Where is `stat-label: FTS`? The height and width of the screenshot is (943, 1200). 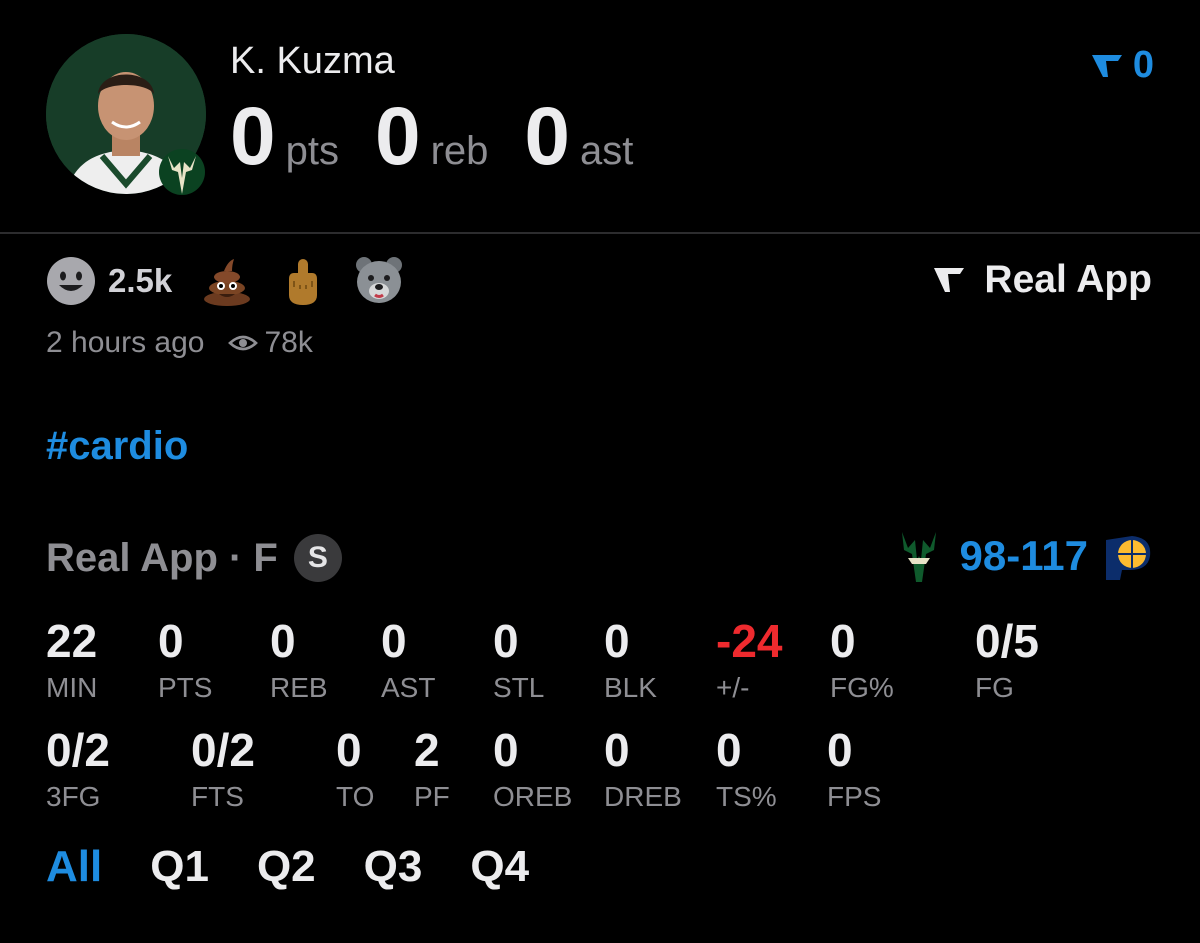 stat-label: FTS is located at coordinates (217, 796).